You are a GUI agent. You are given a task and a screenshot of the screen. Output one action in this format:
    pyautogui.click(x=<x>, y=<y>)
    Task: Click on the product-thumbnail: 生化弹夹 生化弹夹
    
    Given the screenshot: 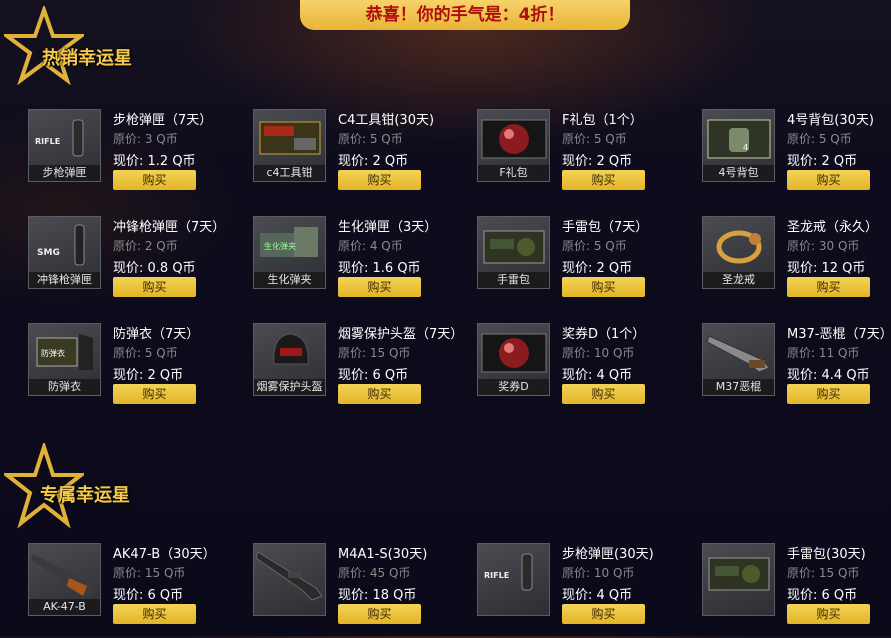 What is the action you would take?
    pyautogui.click(x=289, y=252)
    